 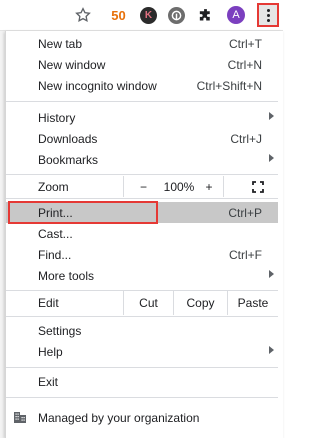 I want to click on menu-item-label: More tools, so click(x=66, y=275).